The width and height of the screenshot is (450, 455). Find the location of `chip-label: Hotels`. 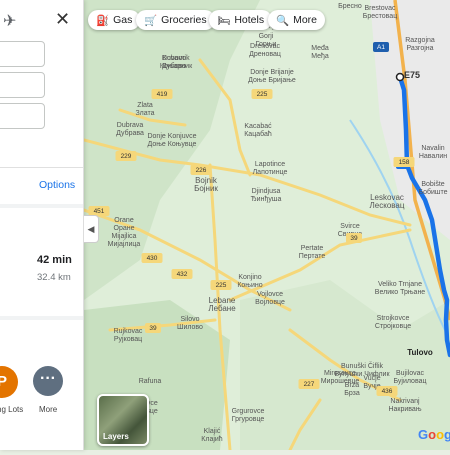

chip-label: Hotels is located at coordinates (249, 20).